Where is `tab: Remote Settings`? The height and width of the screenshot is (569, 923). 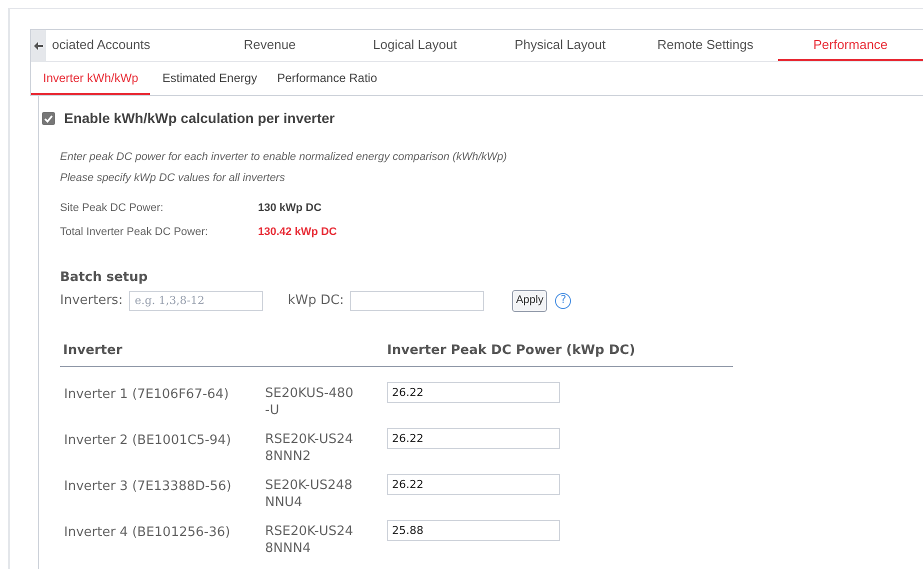 tab: Remote Settings is located at coordinates (705, 45).